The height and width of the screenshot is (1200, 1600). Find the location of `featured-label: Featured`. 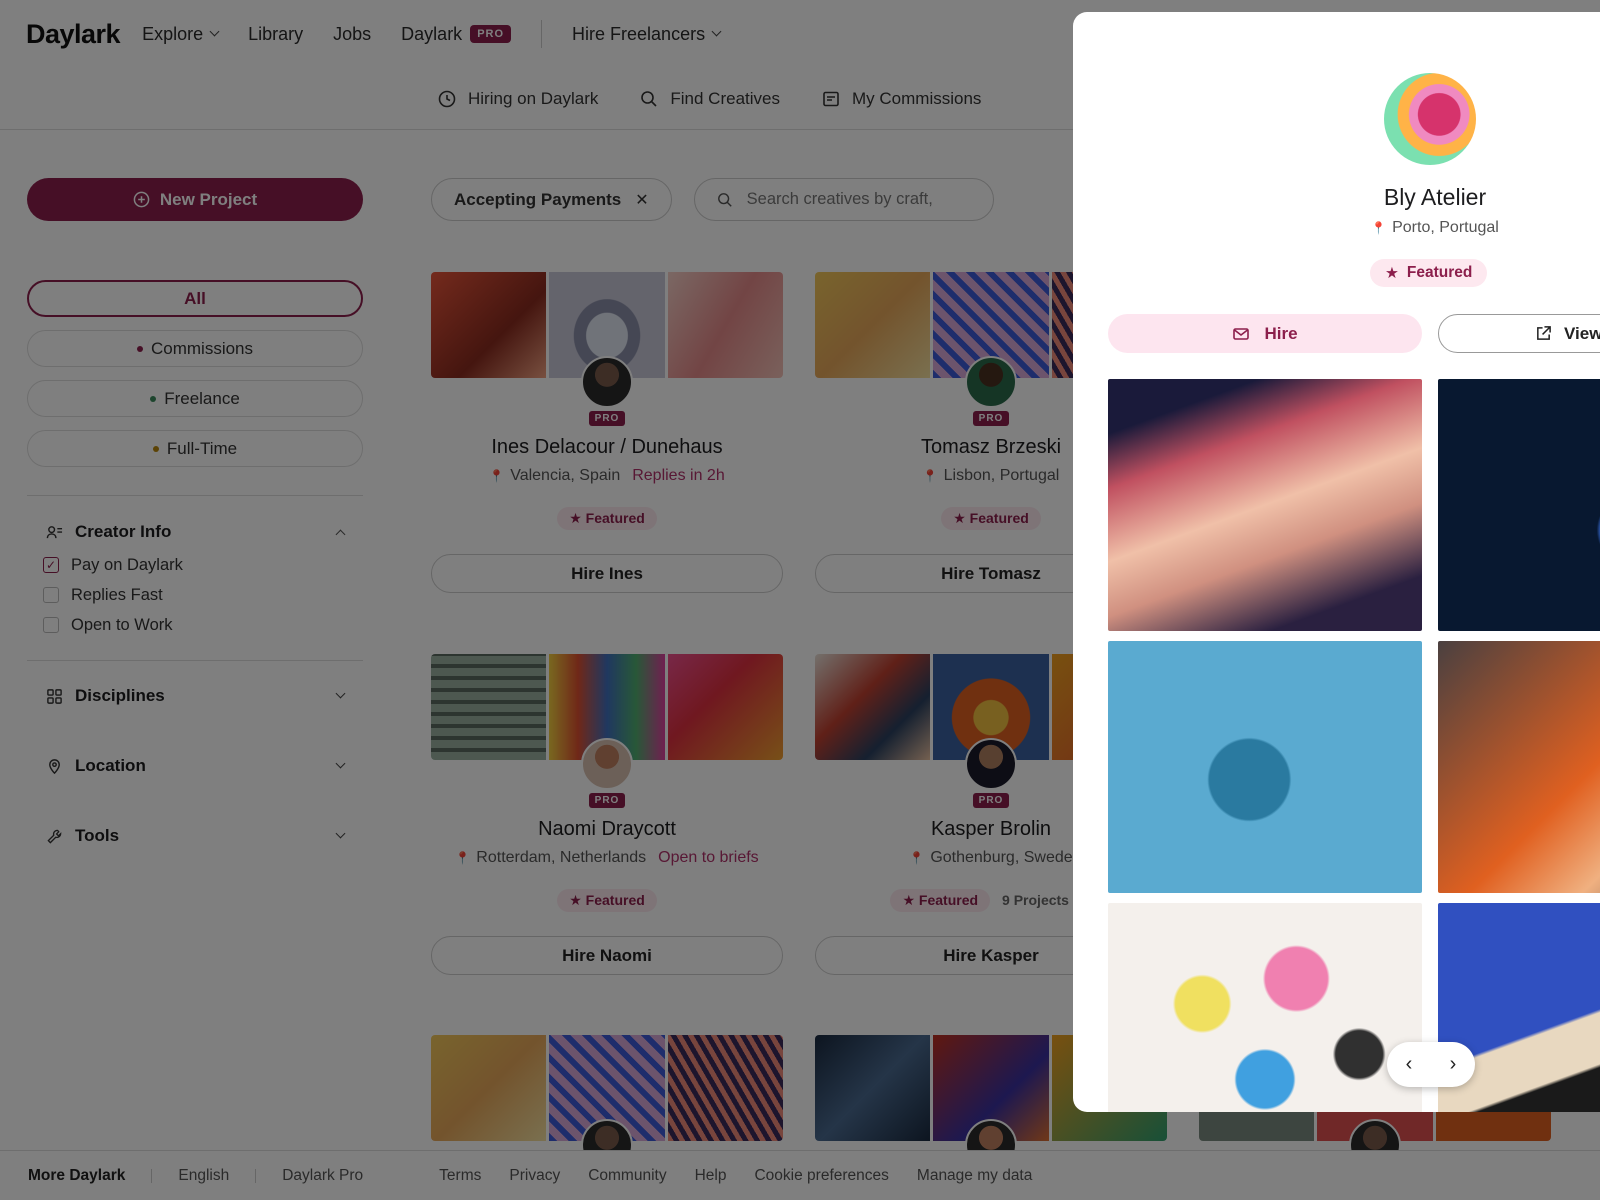

featured-label: Featured is located at coordinates (1439, 272).